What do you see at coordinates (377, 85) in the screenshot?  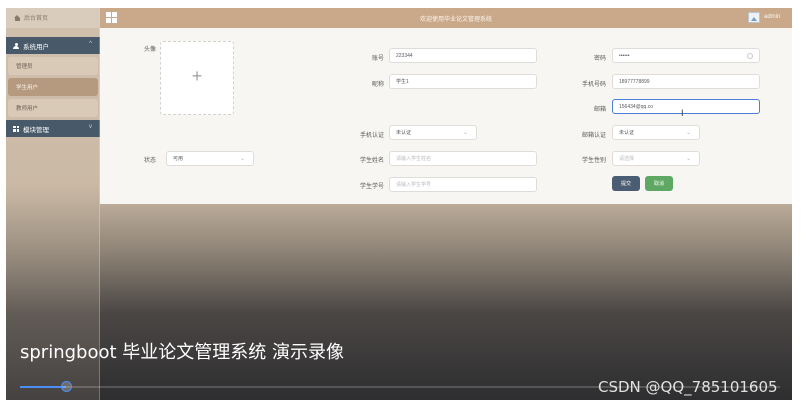 I see `nickname-label: 昵称` at bounding box center [377, 85].